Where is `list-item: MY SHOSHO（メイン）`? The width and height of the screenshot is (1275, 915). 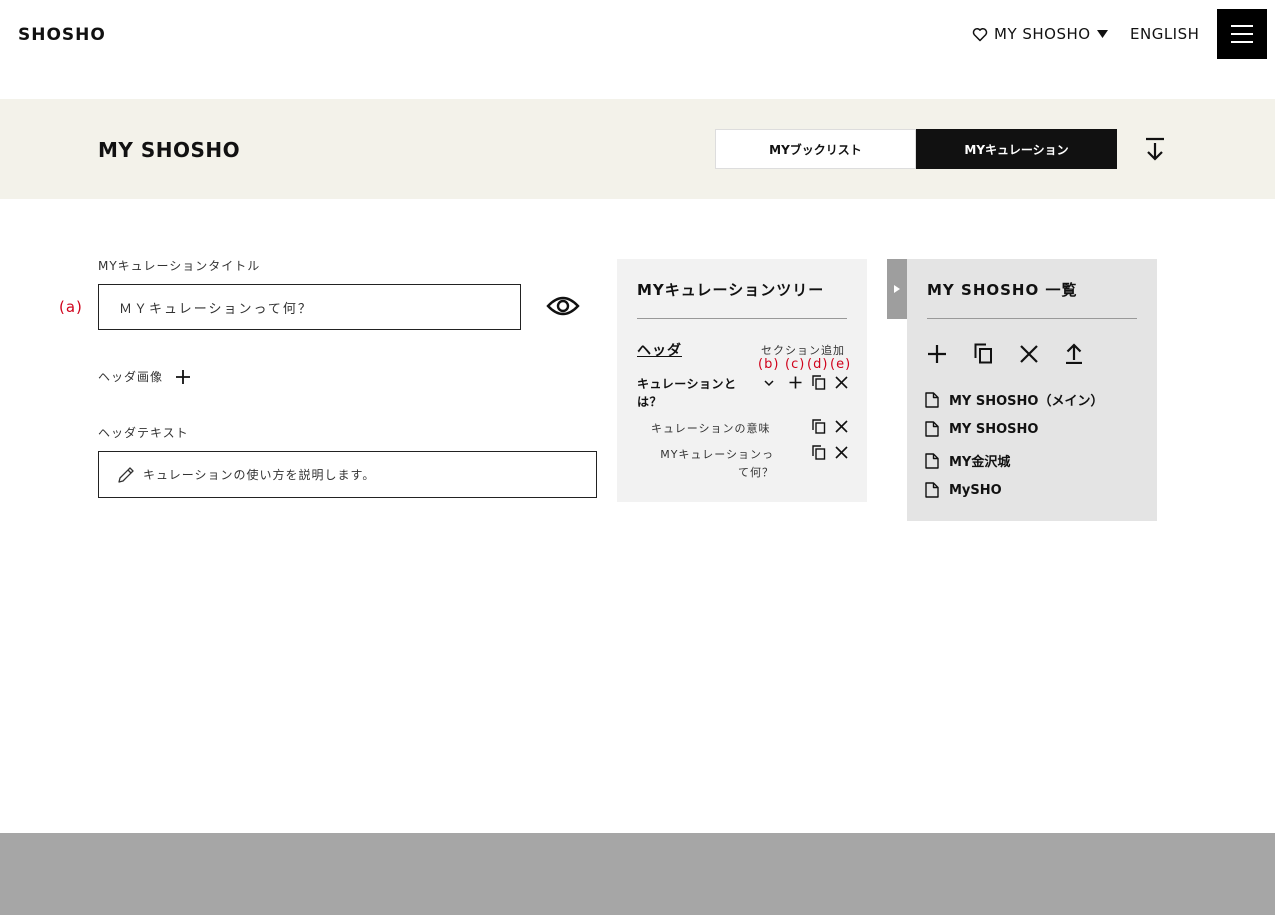
list-item: MY SHOSHO（メイン） is located at coordinates (1014, 399).